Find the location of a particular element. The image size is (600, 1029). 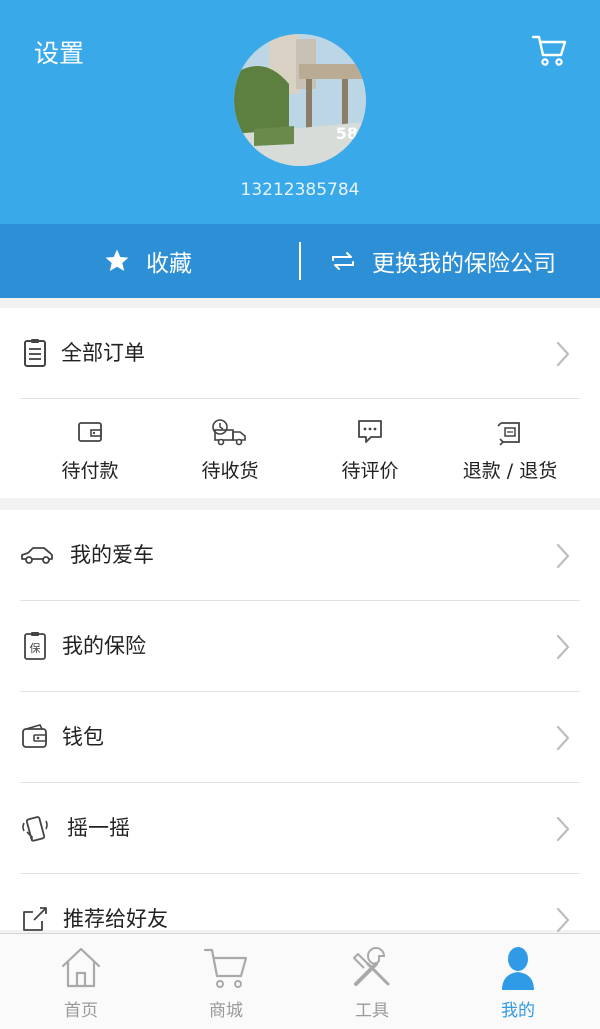

bottom-tab-bar: 首页 商城 工具 我的 is located at coordinates (300, 981).